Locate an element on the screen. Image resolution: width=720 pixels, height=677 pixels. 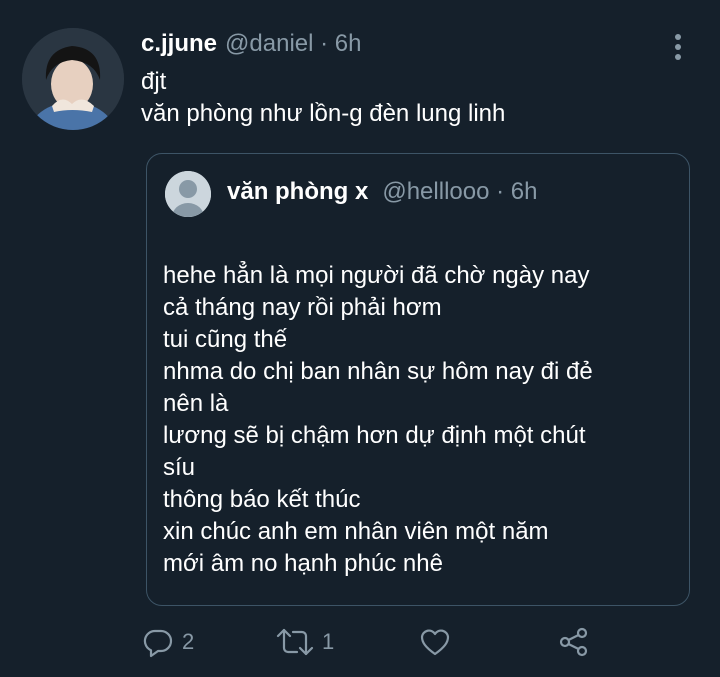
retweet-icon is located at coordinates (295, 642).